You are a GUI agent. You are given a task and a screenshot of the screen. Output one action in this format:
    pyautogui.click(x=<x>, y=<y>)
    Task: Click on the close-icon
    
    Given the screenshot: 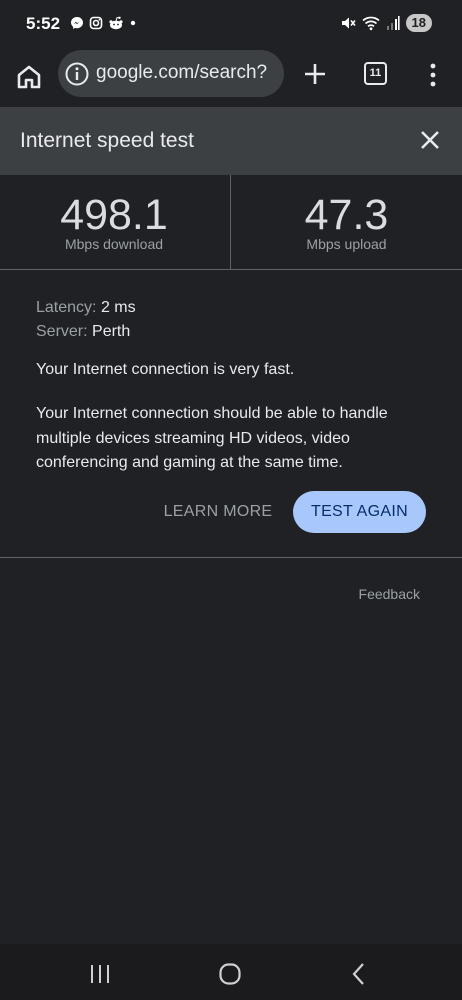 What is the action you would take?
    pyautogui.click(x=430, y=140)
    